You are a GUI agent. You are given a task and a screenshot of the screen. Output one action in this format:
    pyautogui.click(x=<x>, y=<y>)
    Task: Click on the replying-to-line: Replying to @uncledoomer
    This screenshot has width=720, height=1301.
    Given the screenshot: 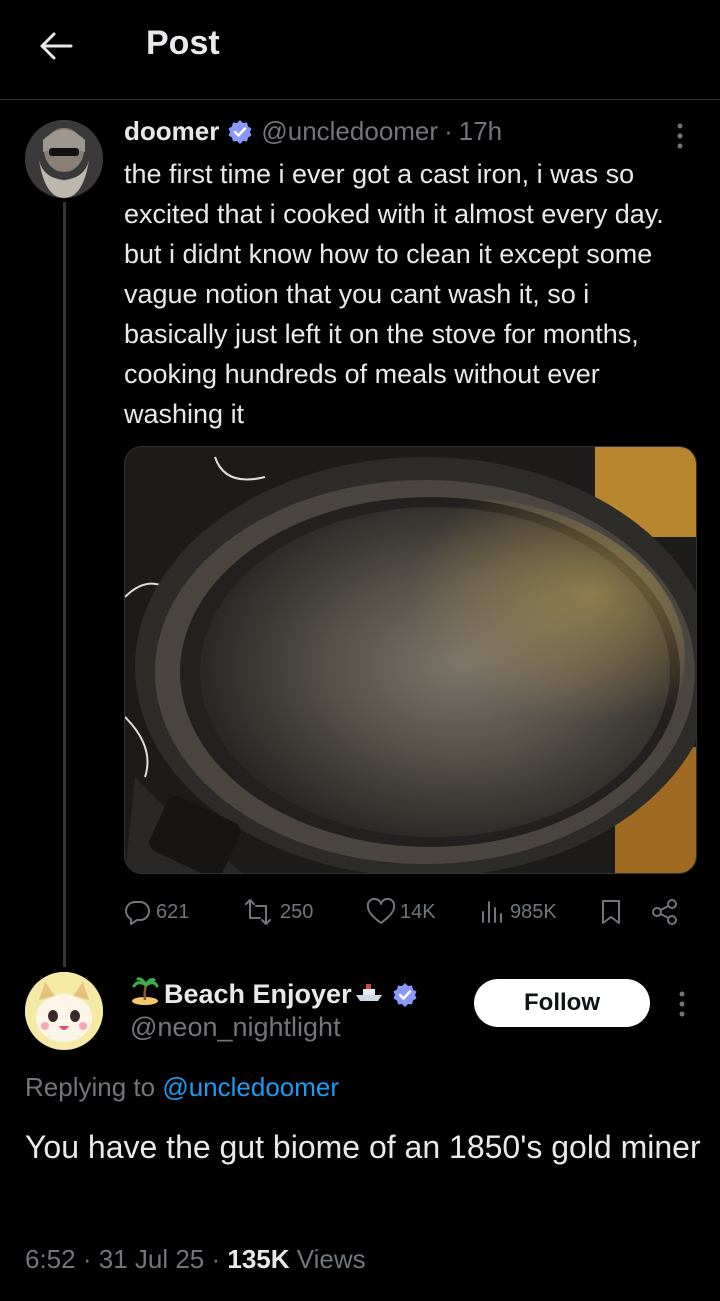 What is the action you would take?
    pyautogui.click(x=182, y=1087)
    